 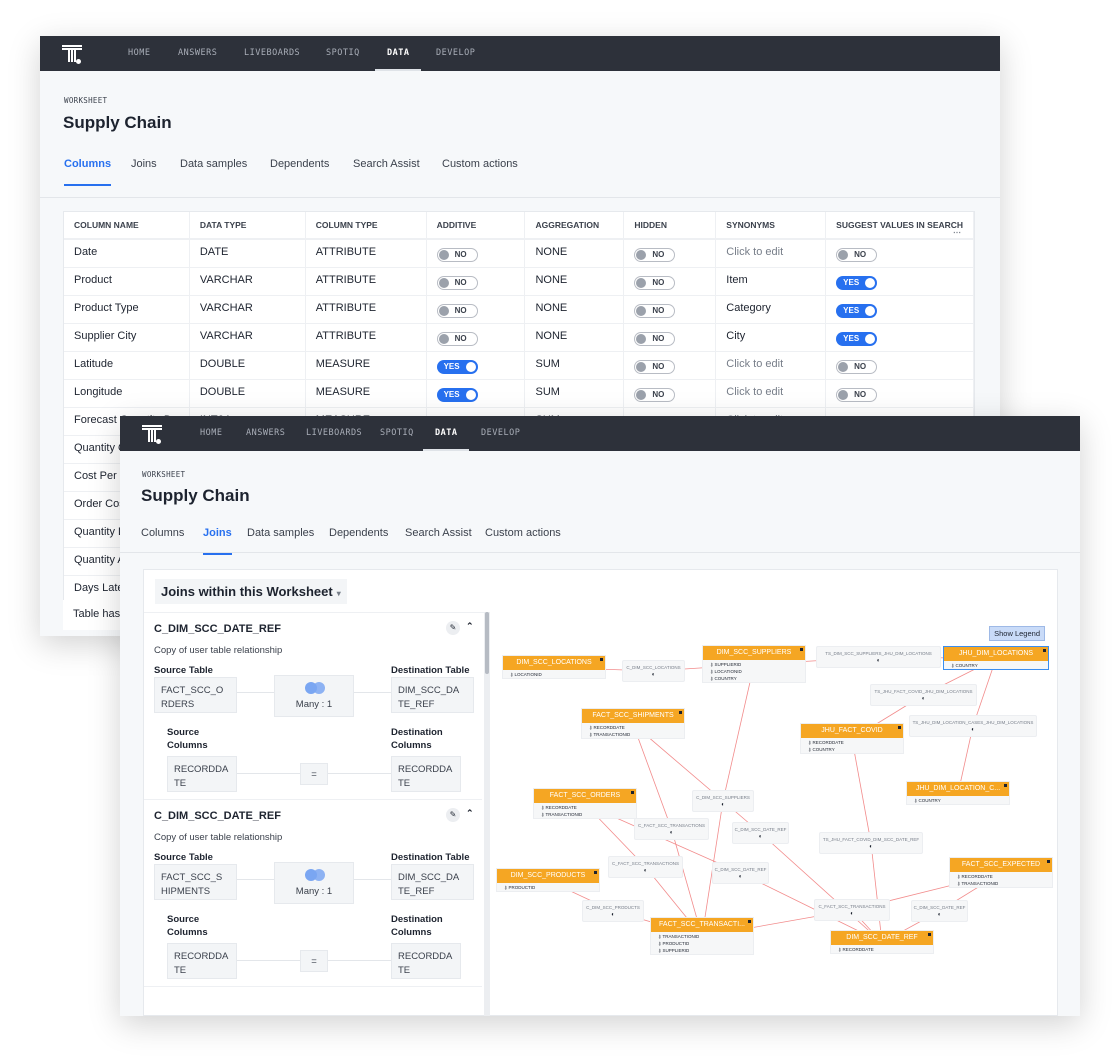 What do you see at coordinates (139, 53) in the screenshot?
I see `nav-home: HOME` at bounding box center [139, 53].